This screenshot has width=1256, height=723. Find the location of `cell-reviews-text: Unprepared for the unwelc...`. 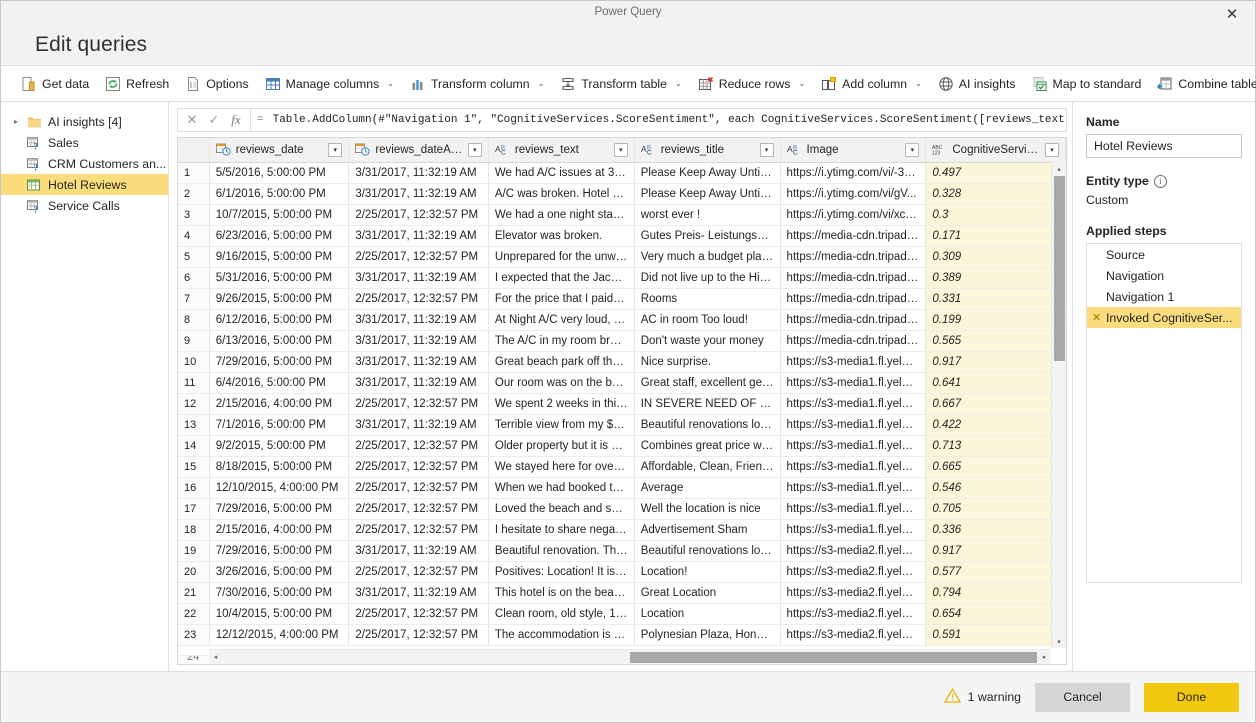

cell-reviews-text: Unprepared for the unwelc... is located at coordinates (561, 257).